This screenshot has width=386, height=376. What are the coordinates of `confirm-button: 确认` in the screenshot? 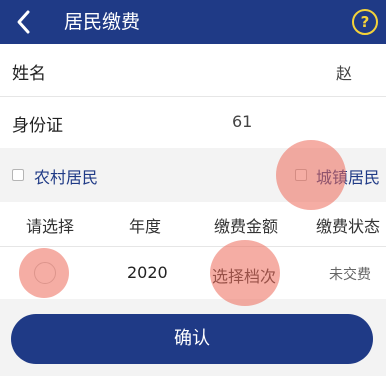 It's located at (192, 339).